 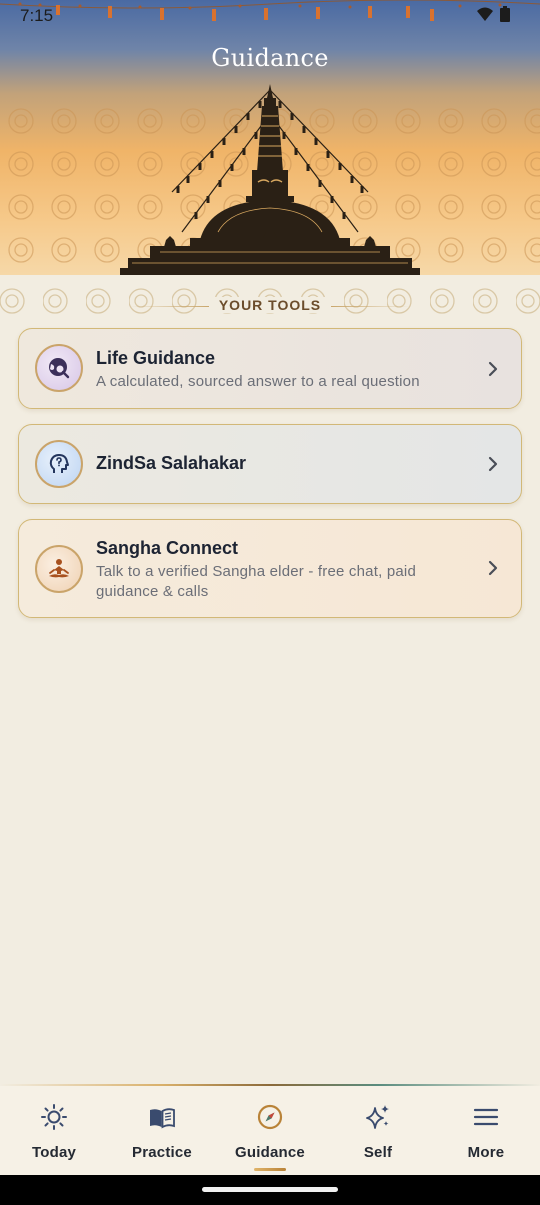 What do you see at coordinates (37, 15) in the screenshot?
I see `status-time: 7:15` at bounding box center [37, 15].